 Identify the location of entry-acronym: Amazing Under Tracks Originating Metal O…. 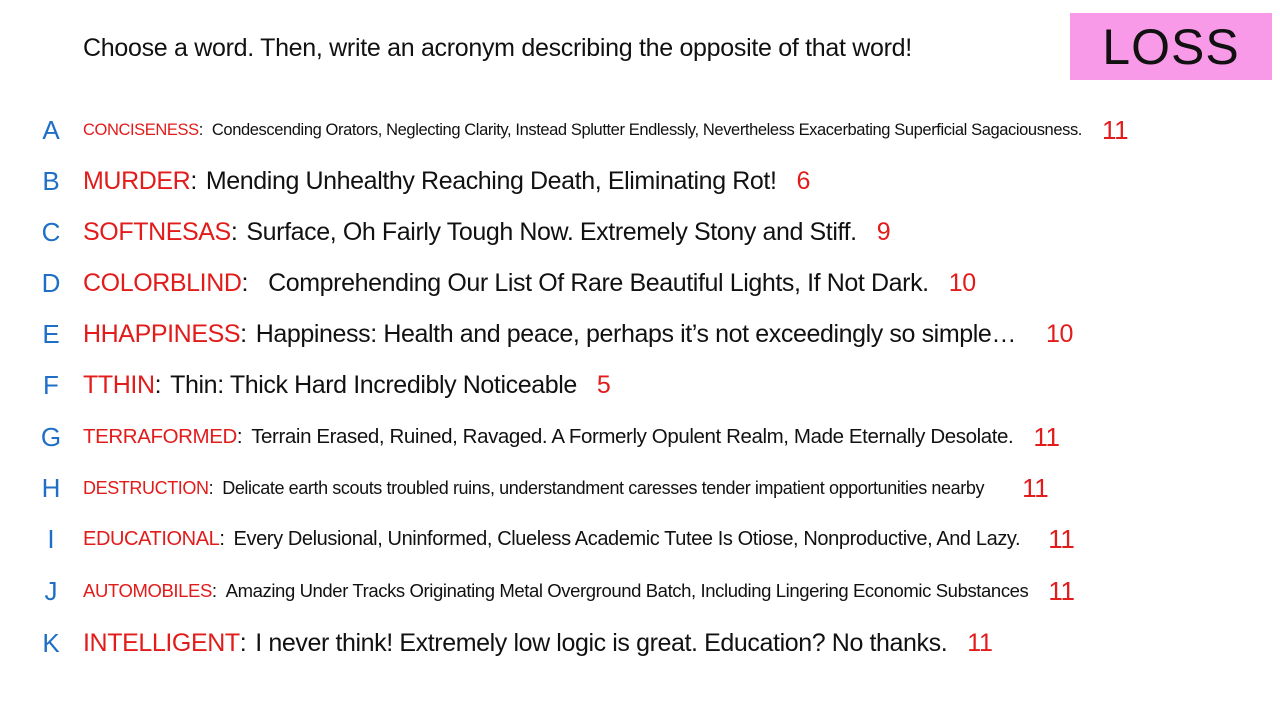
(627, 590).